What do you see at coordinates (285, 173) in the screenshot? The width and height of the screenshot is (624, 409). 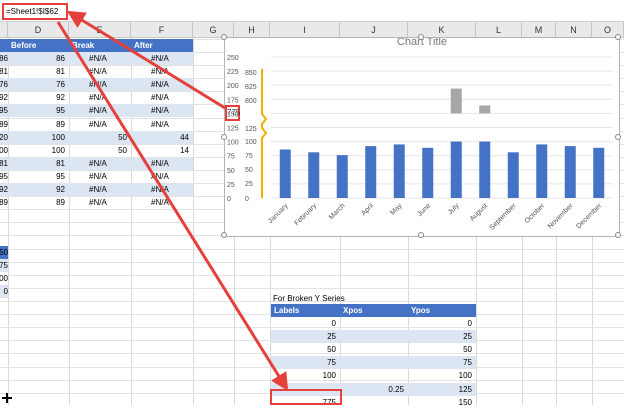 I see `bar-january` at bounding box center [285, 173].